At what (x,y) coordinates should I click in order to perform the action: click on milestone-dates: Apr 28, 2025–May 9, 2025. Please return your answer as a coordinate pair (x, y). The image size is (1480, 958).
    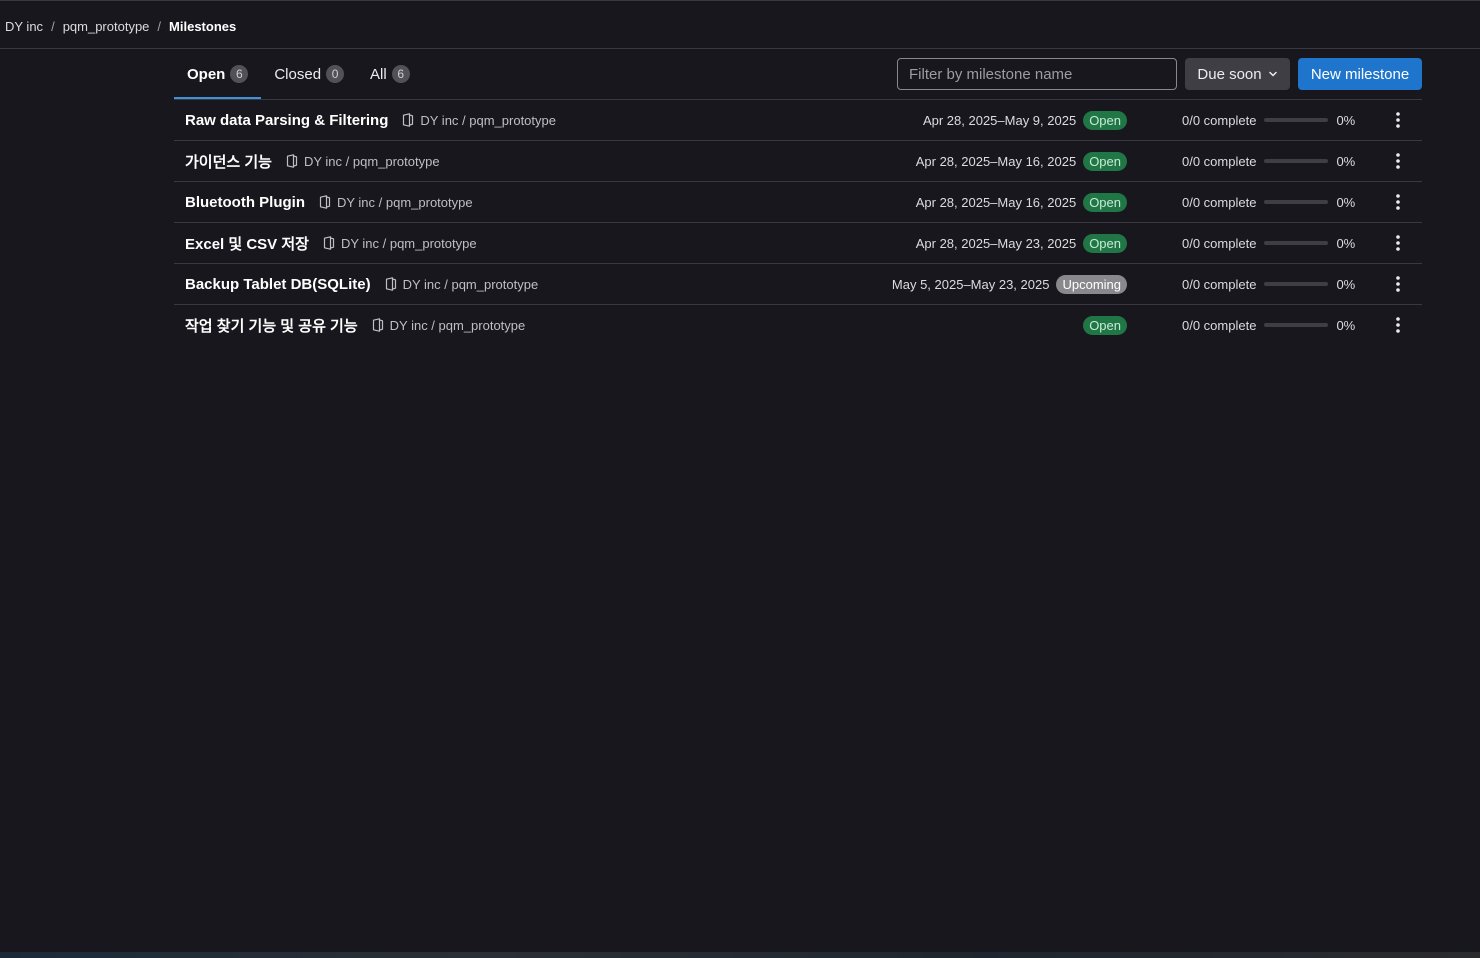
    Looking at the image, I should click on (999, 120).